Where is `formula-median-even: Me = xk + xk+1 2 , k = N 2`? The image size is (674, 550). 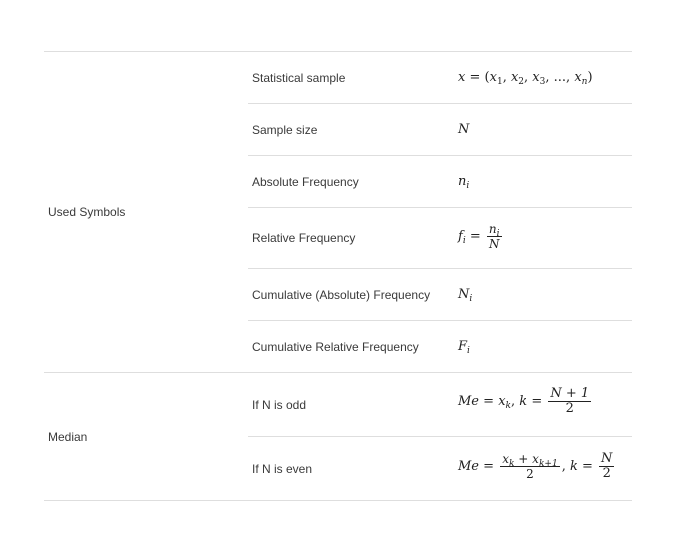 formula-median-even: Me = xk + xk+1 2 , k = N 2 is located at coordinates (536, 466).